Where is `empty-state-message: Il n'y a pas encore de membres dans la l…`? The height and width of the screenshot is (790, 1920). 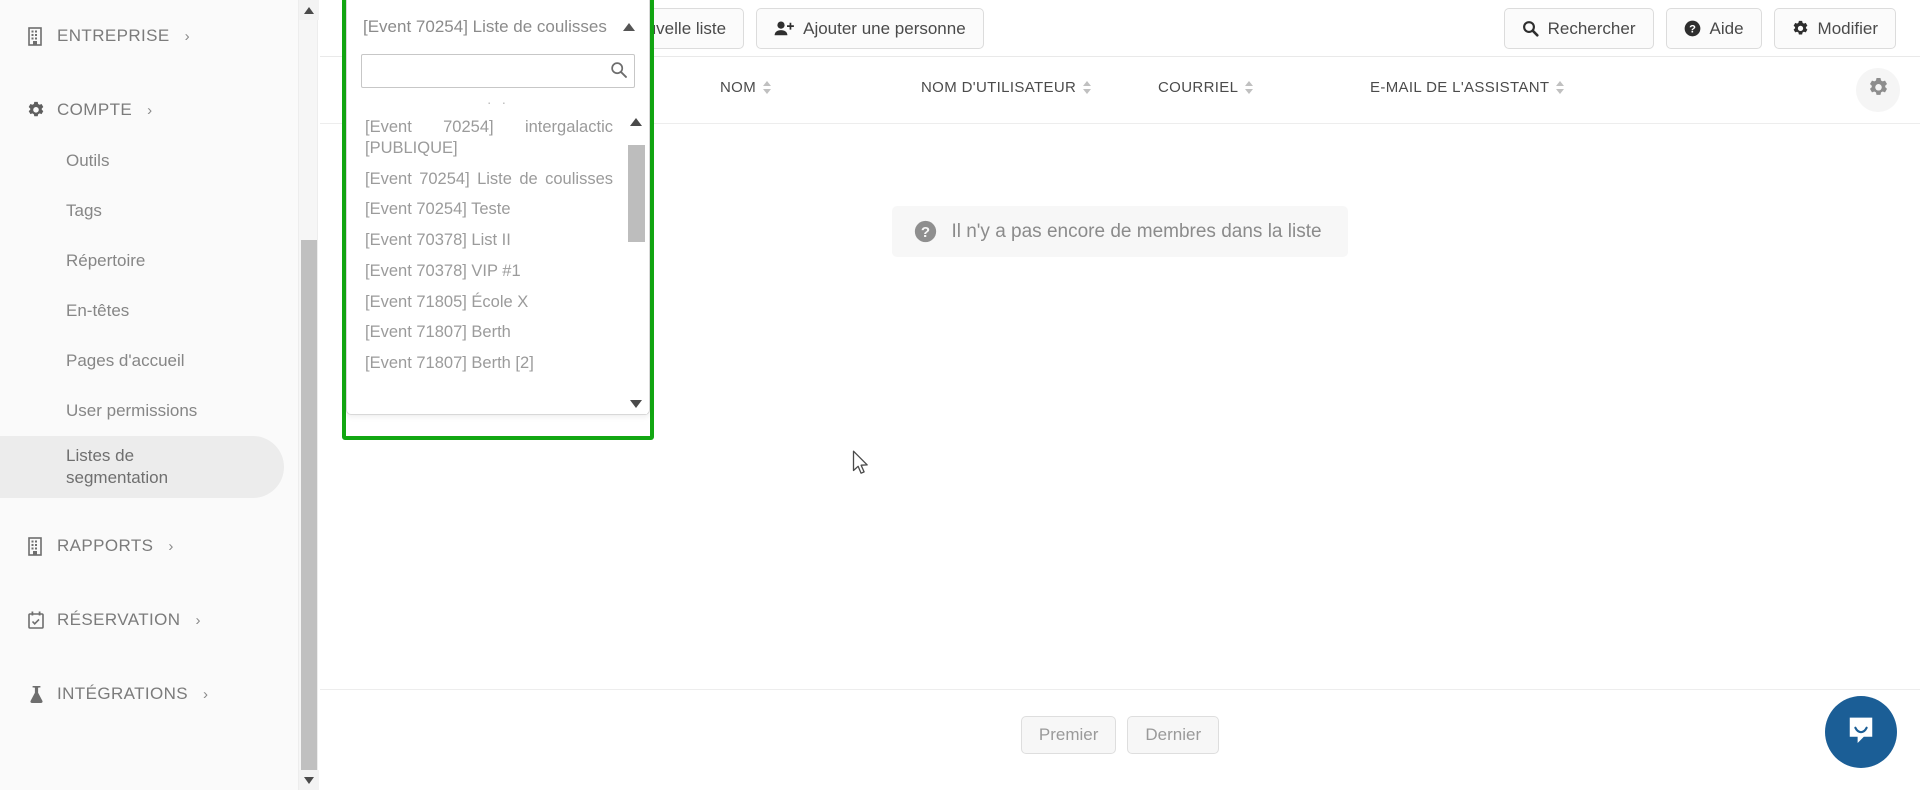
empty-state-message: Il n'y a pas encore de membres dans la l… is located at coordinates (1136, 231).